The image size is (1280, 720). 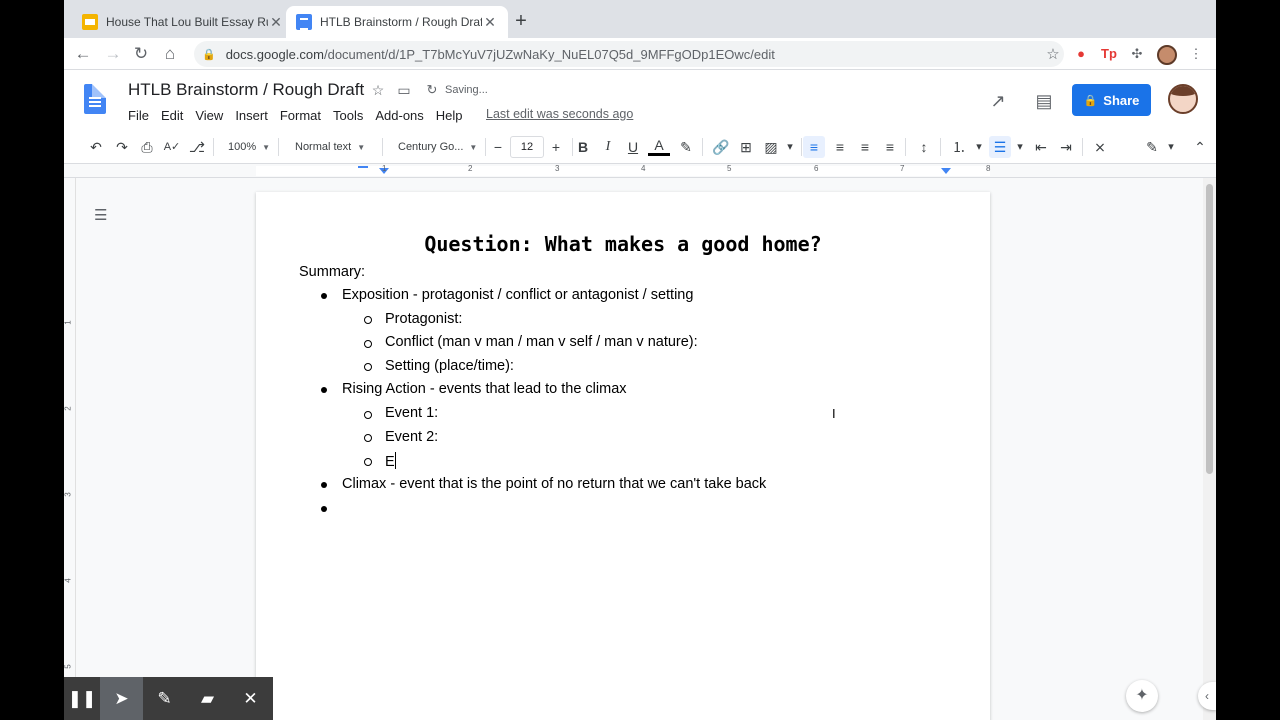 I want to click on menu-insert: Insert, so click(x=251, y=115).